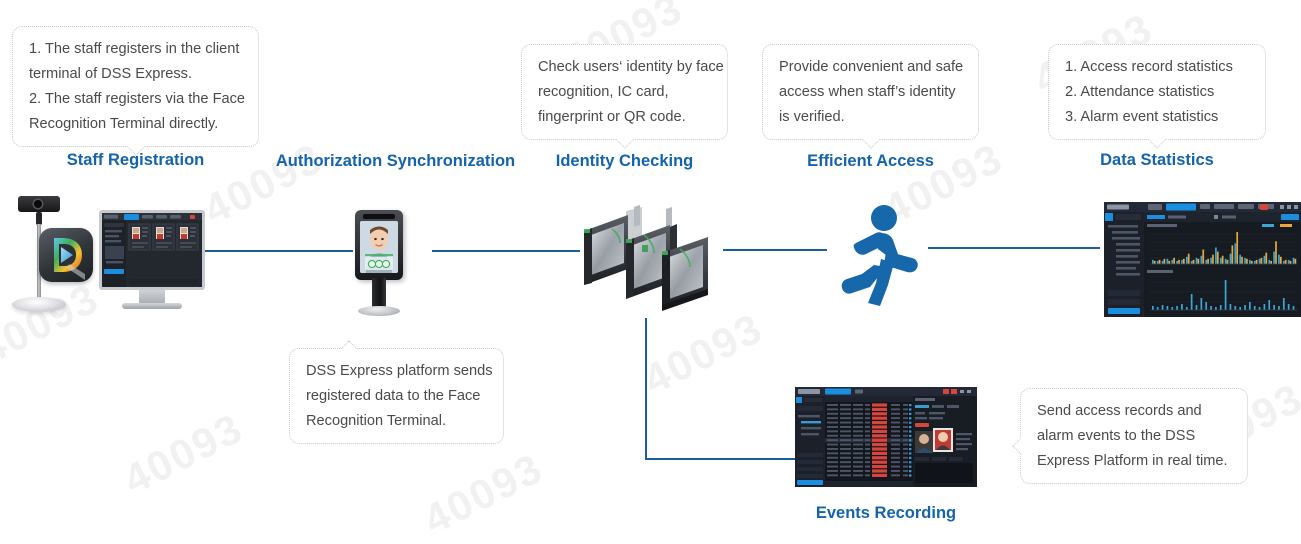  I want to click on terminal-base, so click(379, 311).